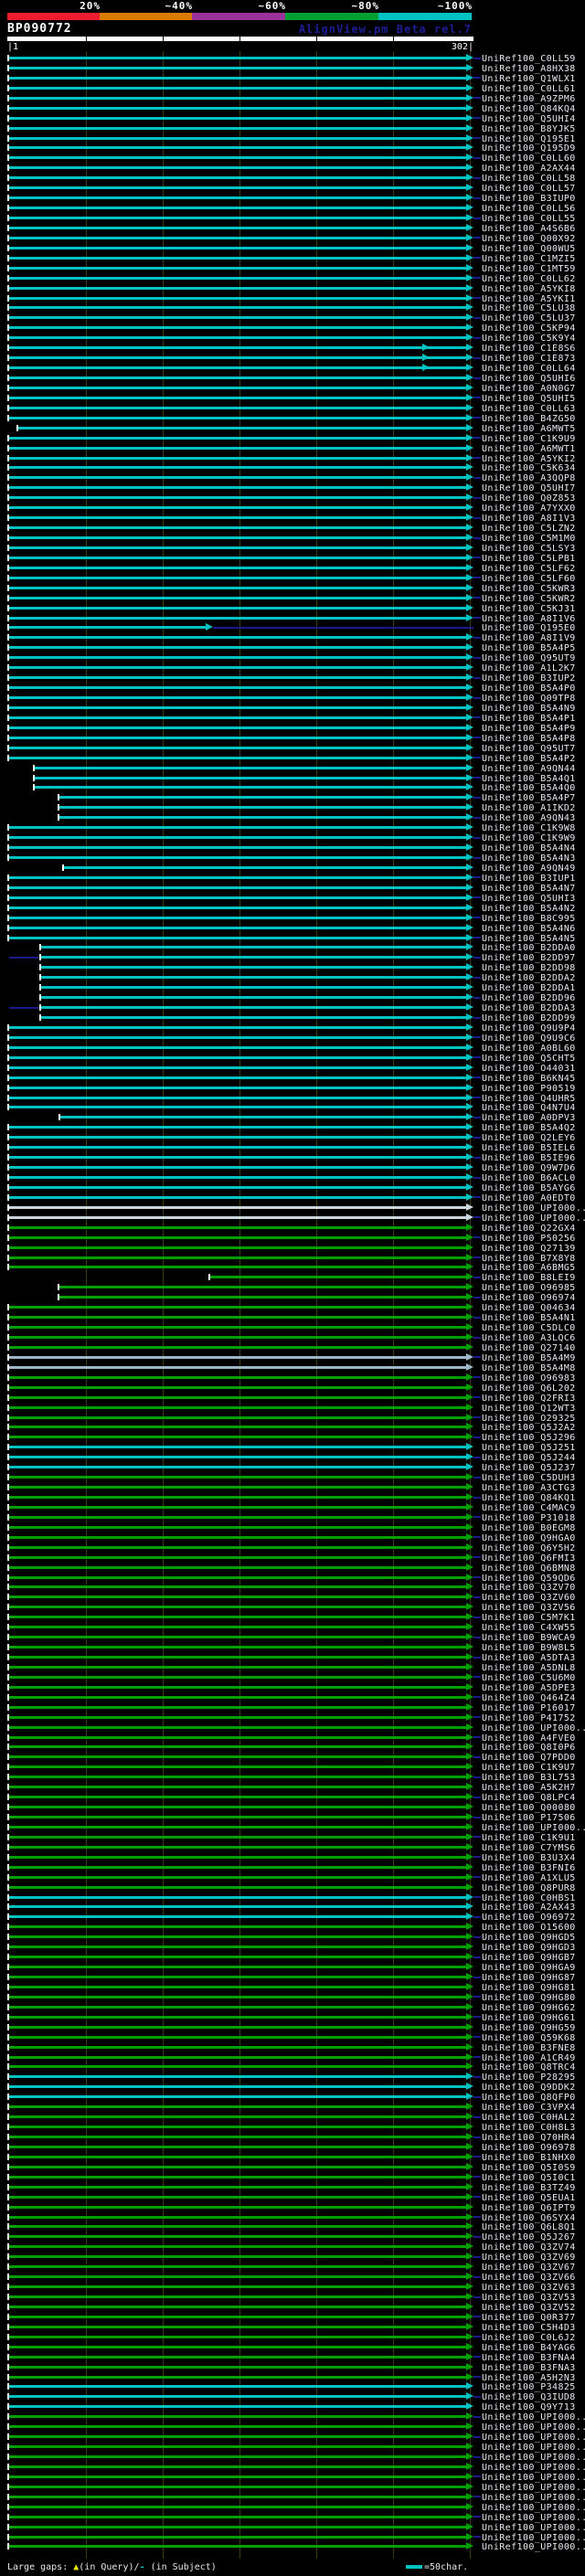 The width and height of the screenshot is (585, 2576). What do you see at coordinates (293, 438) in the screenshot?
I see `alignment-row: UniRef100_C1K9U9` at bounding box center [293, 438].